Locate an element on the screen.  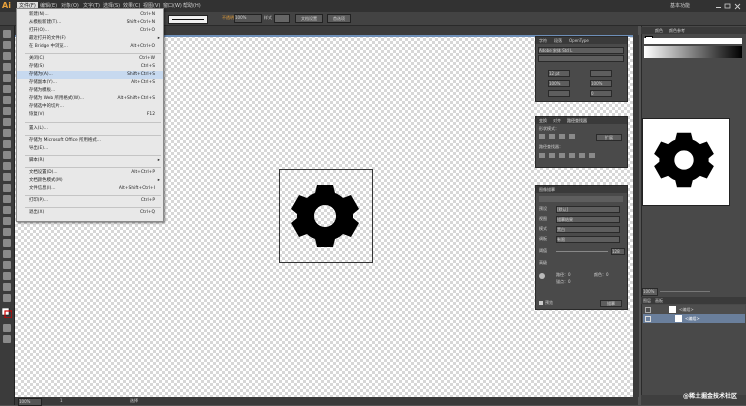
mode-select: 黑白 is located at coordinates (588, 229).